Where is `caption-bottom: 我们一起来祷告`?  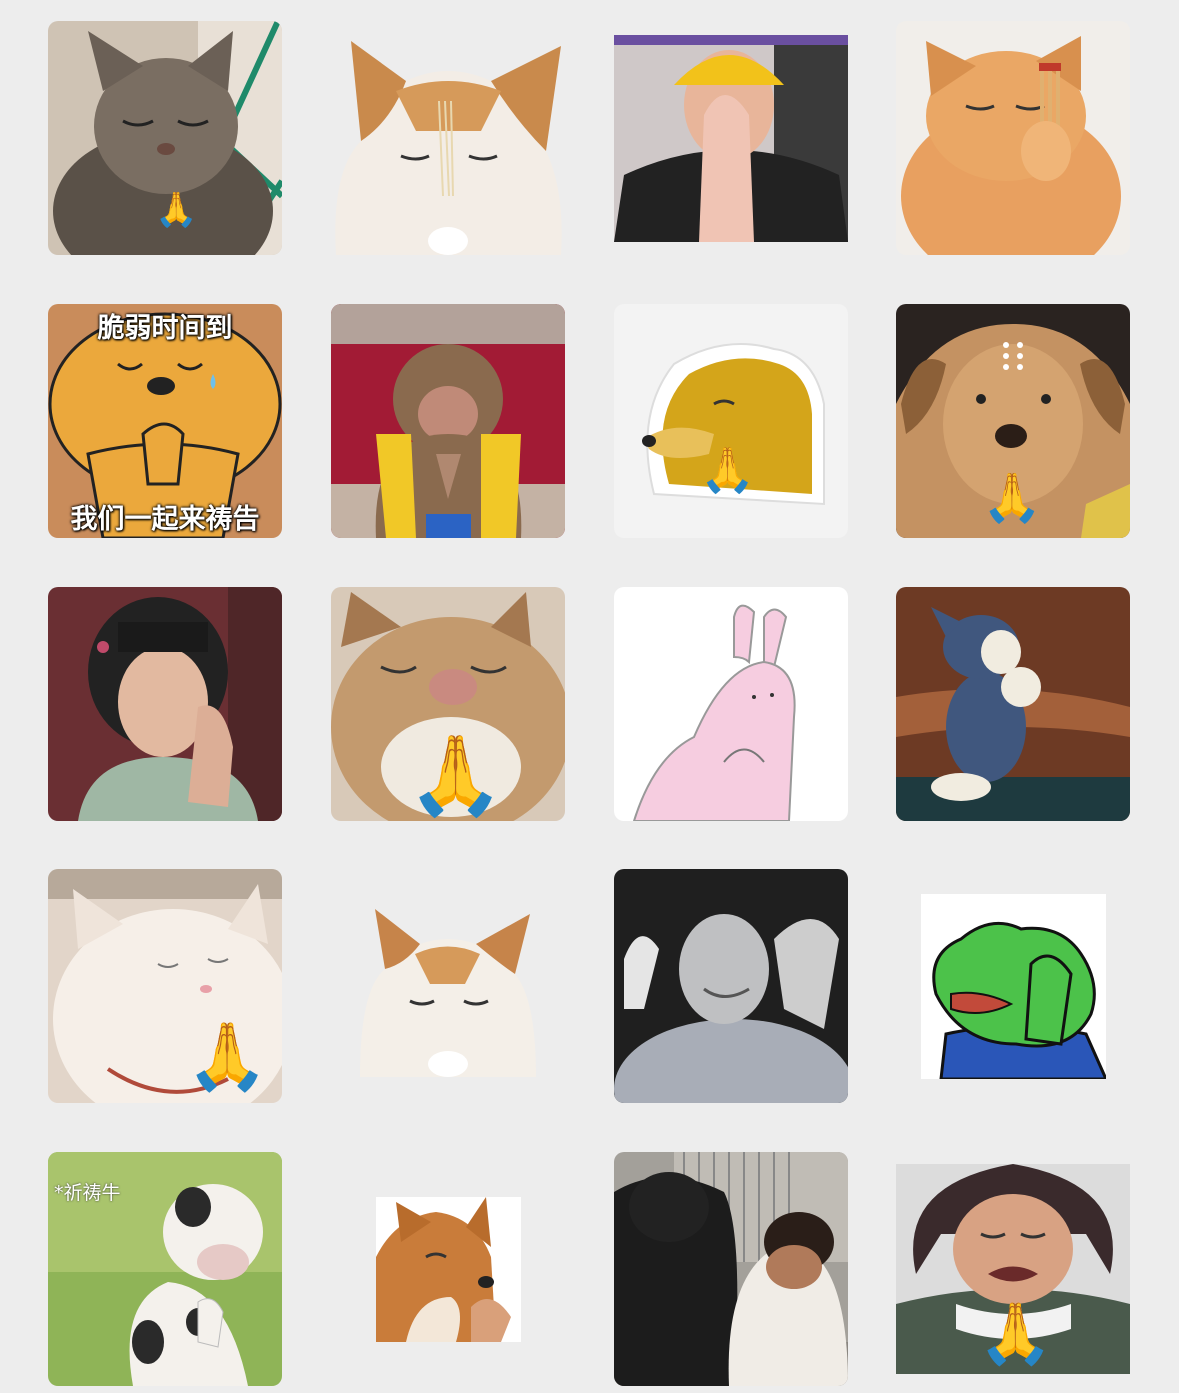
caption-bottom: 我们一起来祷告 is located at coordinates (165, 519).